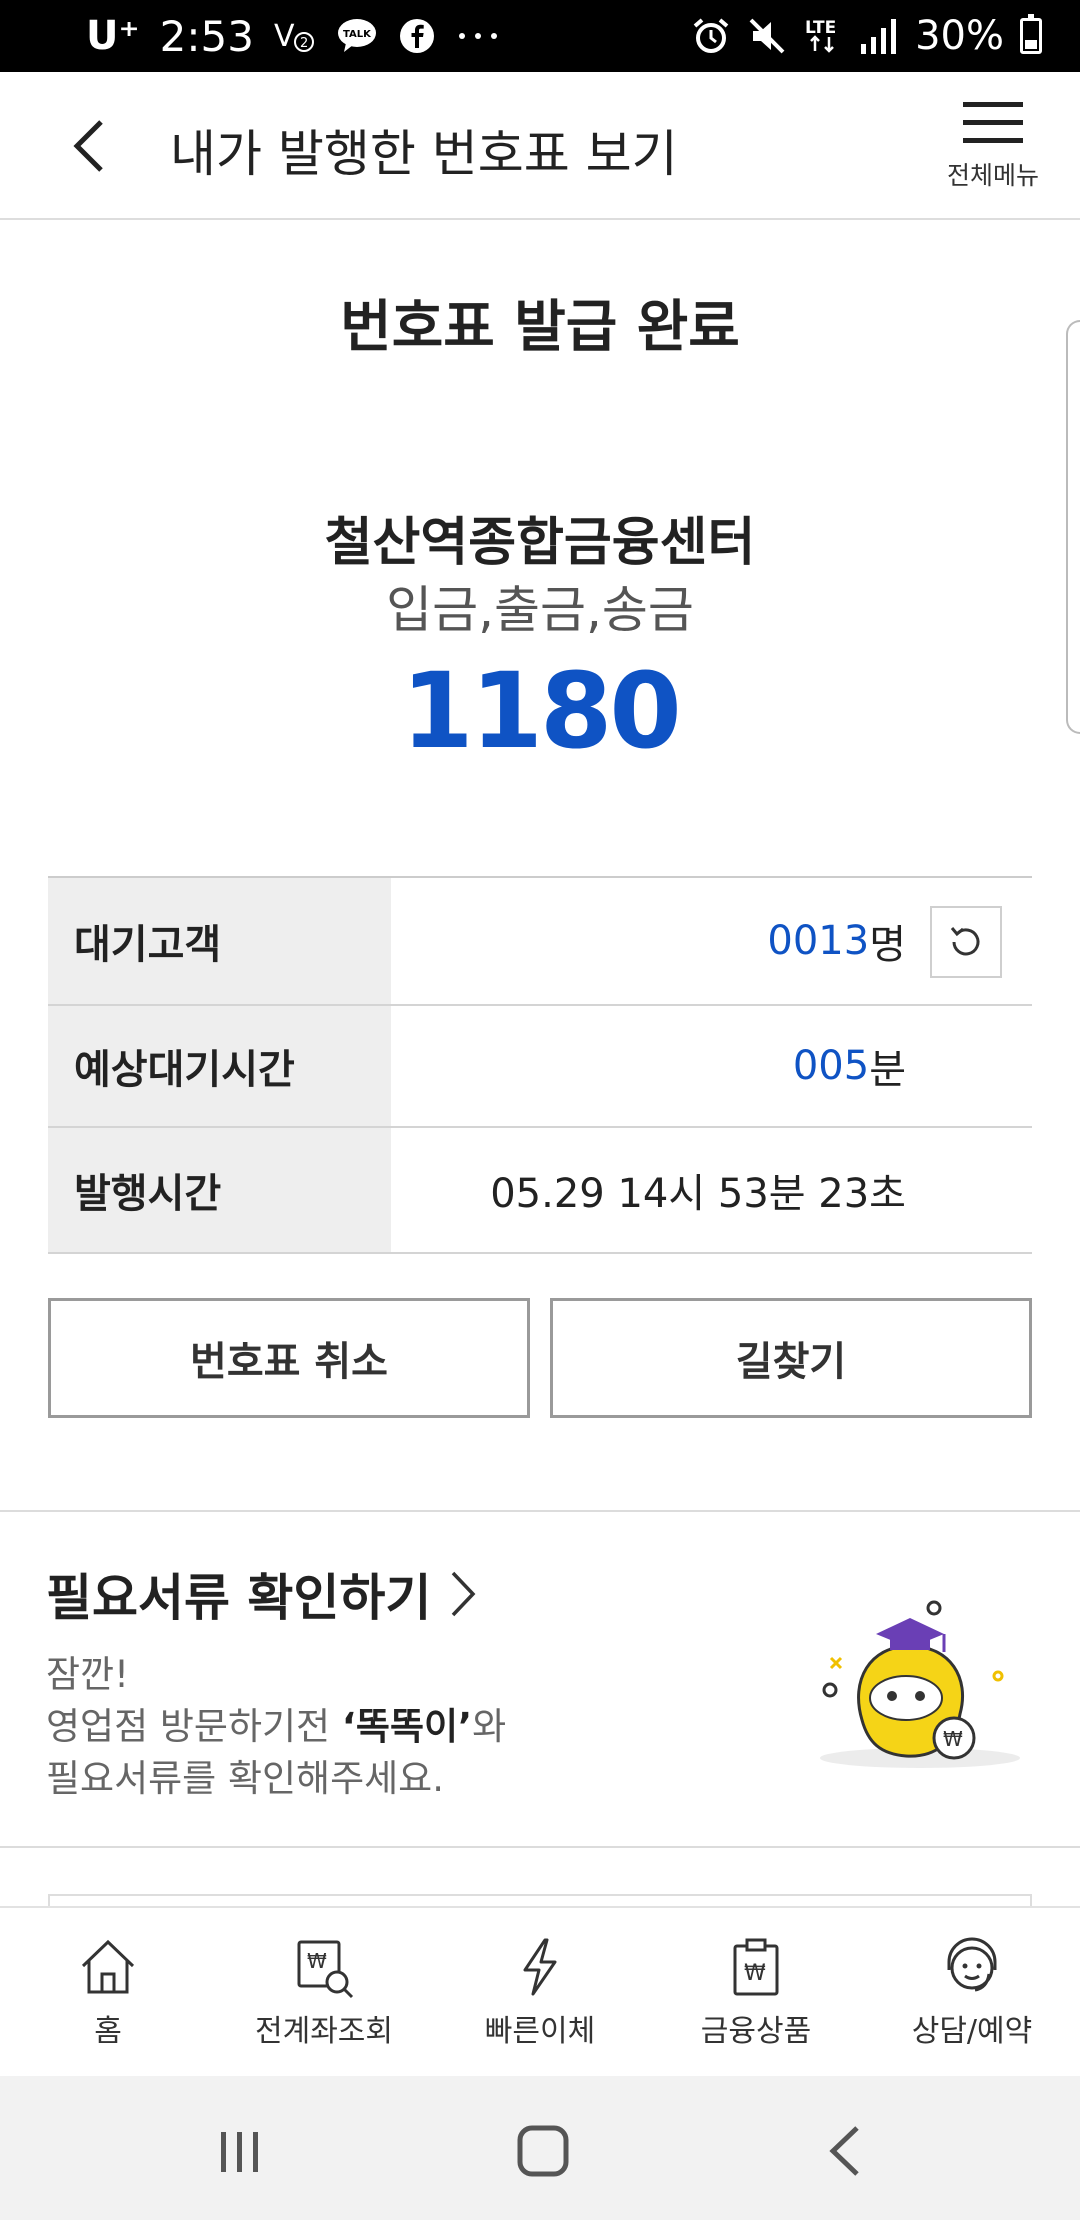 The width and height of the screenshot is (1080, 2220). I want to click on refresh-button, so click(966, 942).